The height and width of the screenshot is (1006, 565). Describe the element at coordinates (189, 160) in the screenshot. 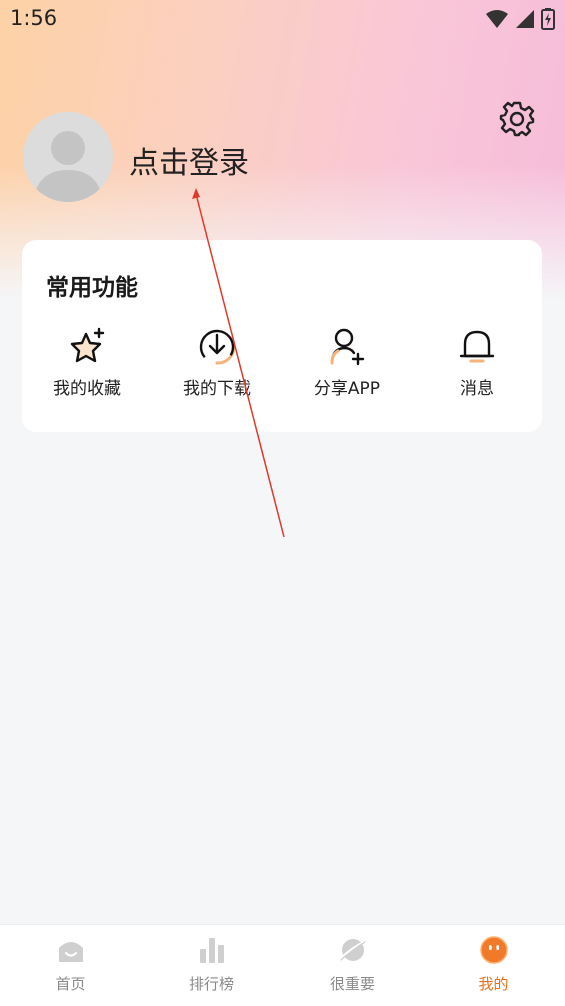

I see `login-prompt: 点击登录` at that location.